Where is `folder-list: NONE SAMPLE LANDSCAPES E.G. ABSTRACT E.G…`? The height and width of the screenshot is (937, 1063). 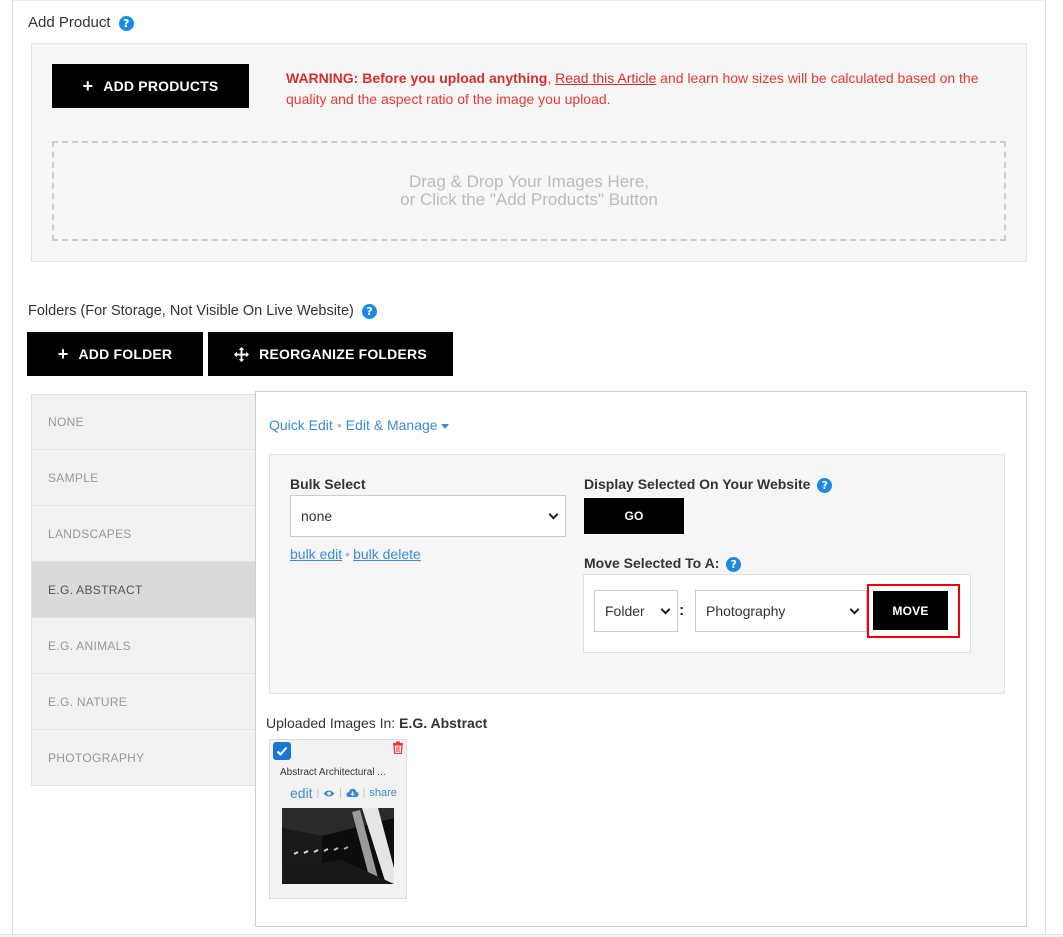 folder-list: NONE SAMPLE LANDSCAPES E.G. ABSTRACT E.G… is located at coordinates (144, 590).